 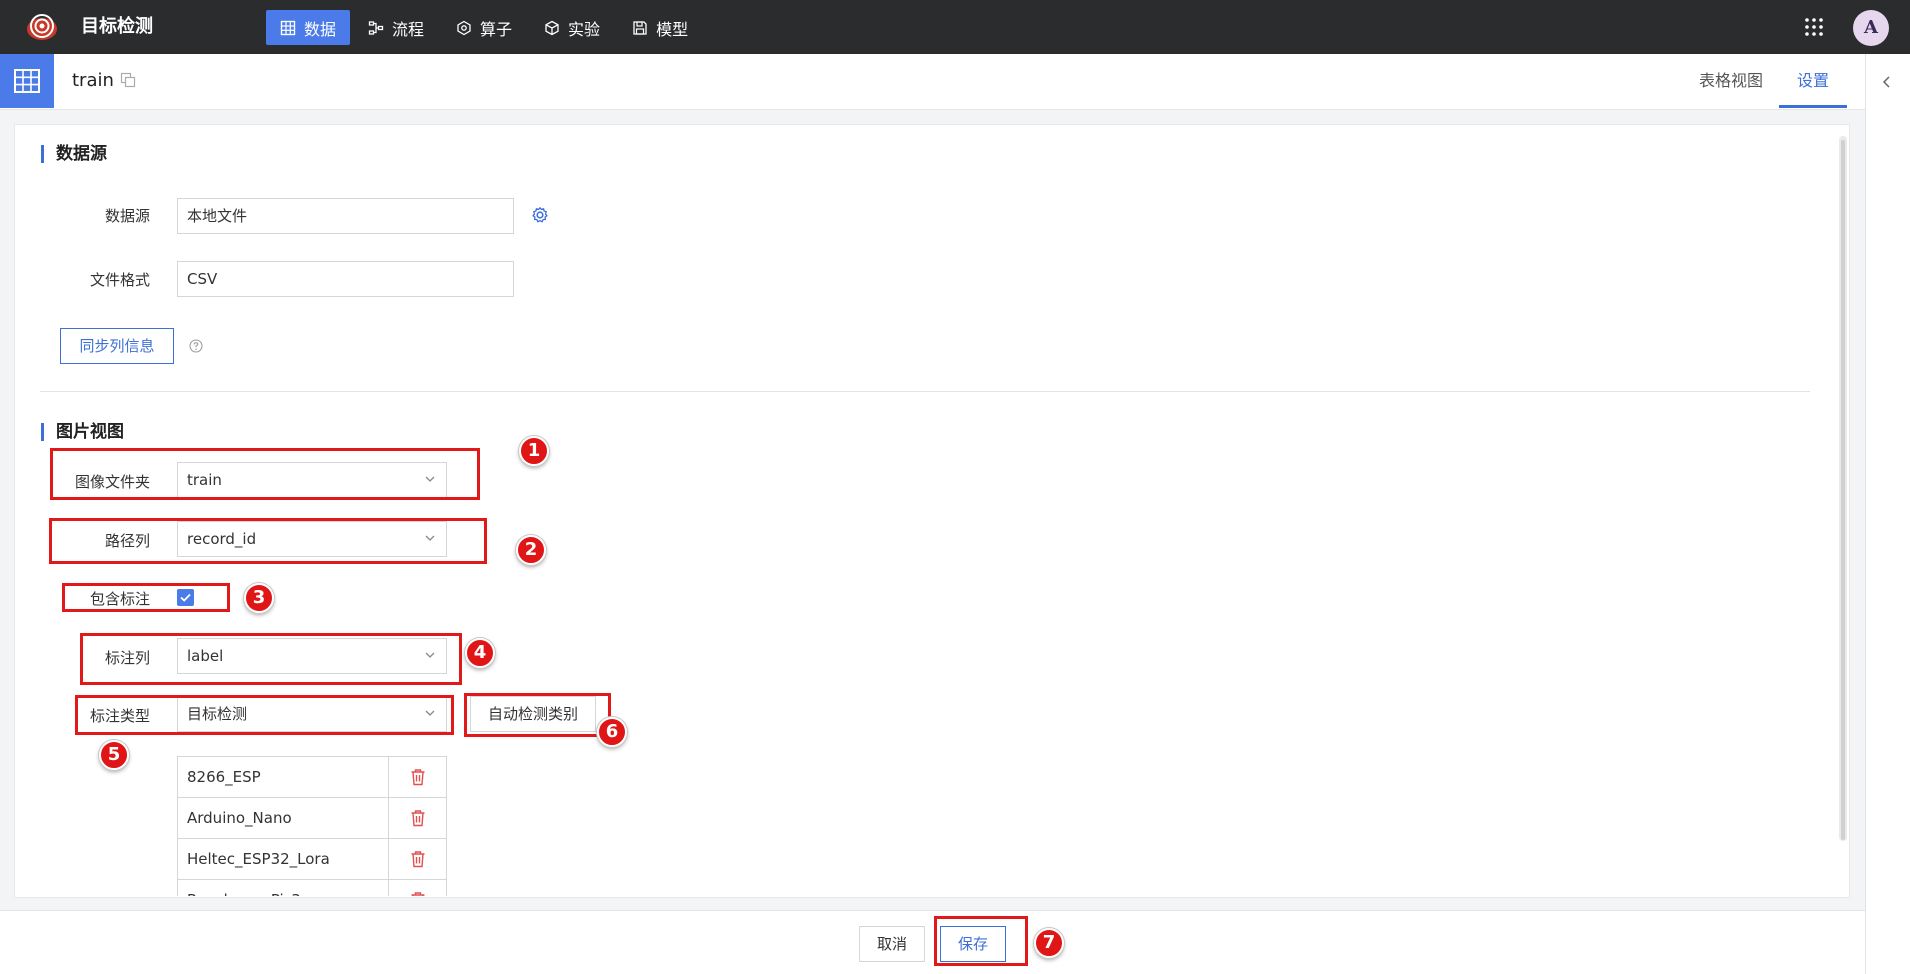 I want to click on file-format-label: 文件格式, so click(x=119, y=280).